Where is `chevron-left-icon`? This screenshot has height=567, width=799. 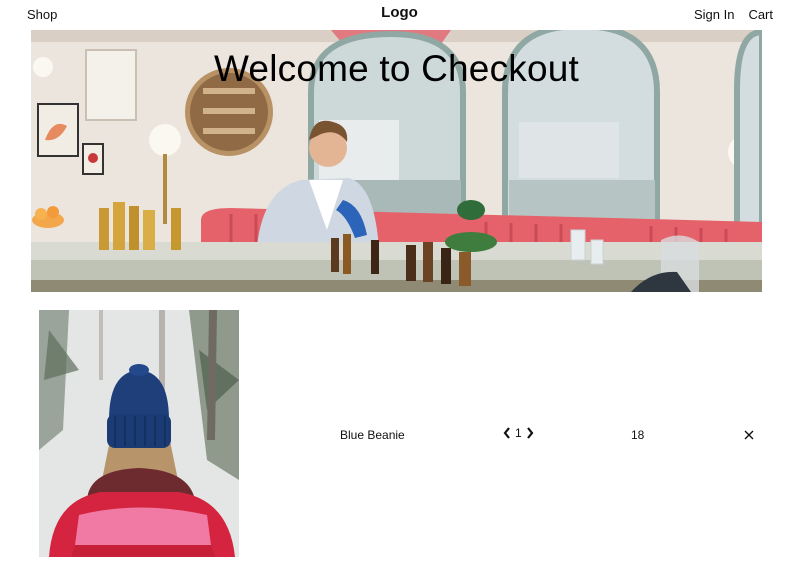
chevron-left-icon is located at coordinates (507, 433).